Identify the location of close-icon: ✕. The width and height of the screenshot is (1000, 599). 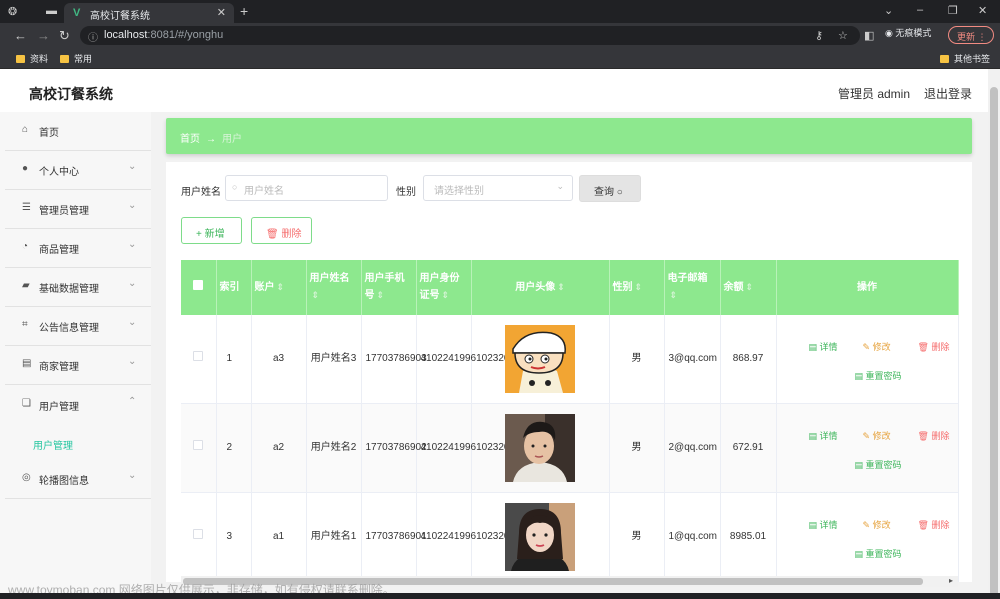
(221, 12).